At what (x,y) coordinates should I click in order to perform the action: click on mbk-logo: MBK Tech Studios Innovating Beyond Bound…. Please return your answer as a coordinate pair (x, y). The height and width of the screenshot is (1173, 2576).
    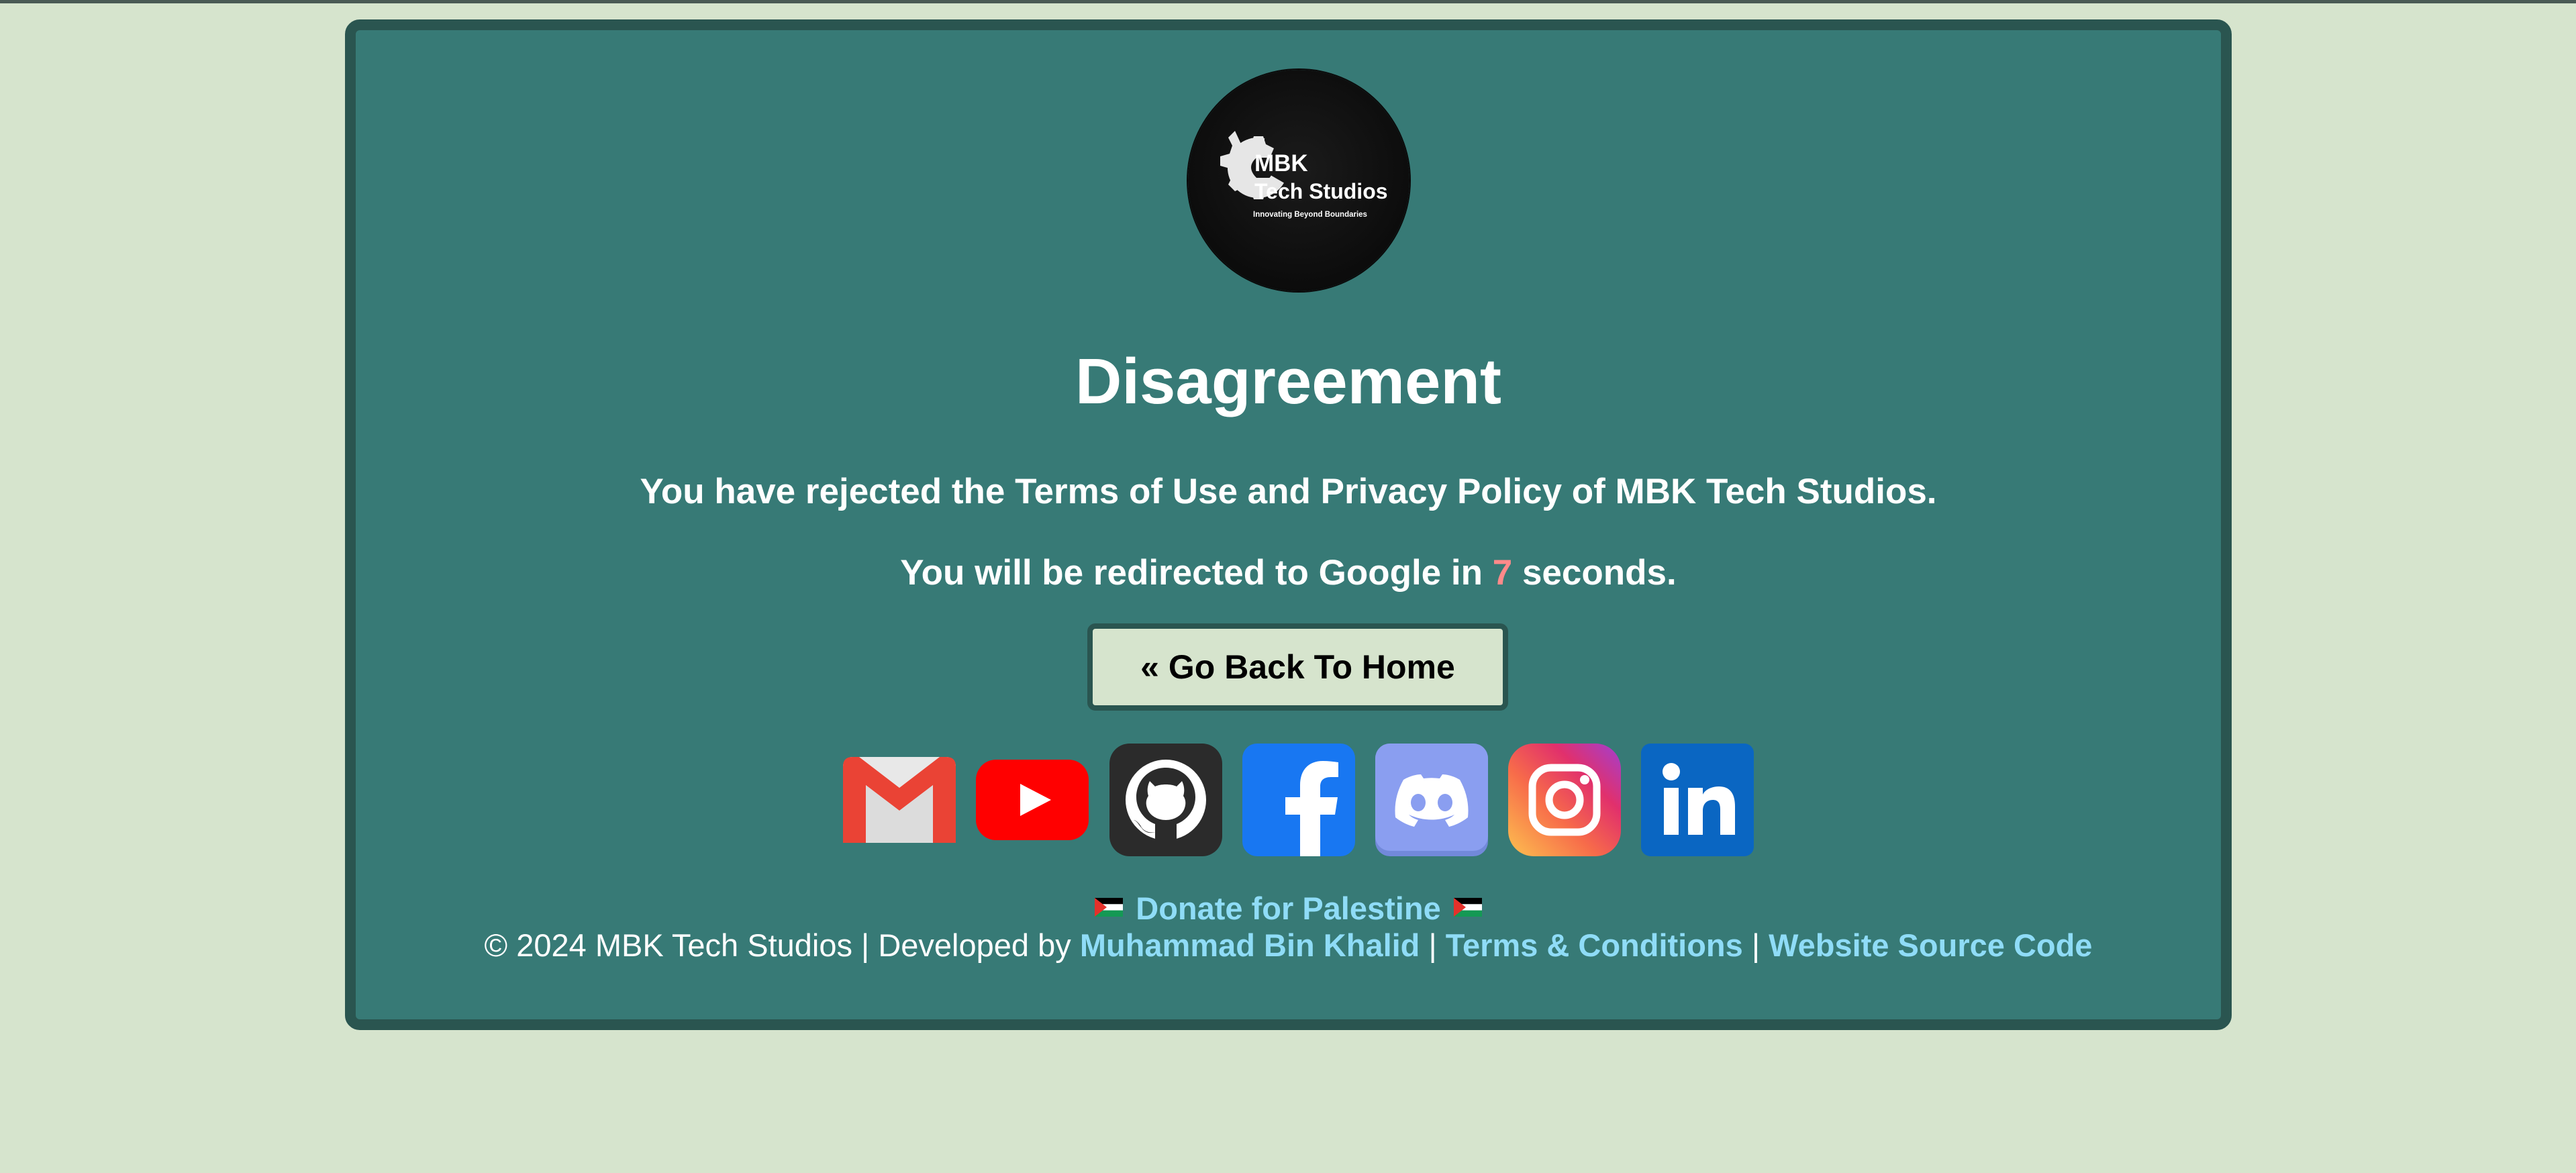
    Looking at the image, I should click on (1298, 180).